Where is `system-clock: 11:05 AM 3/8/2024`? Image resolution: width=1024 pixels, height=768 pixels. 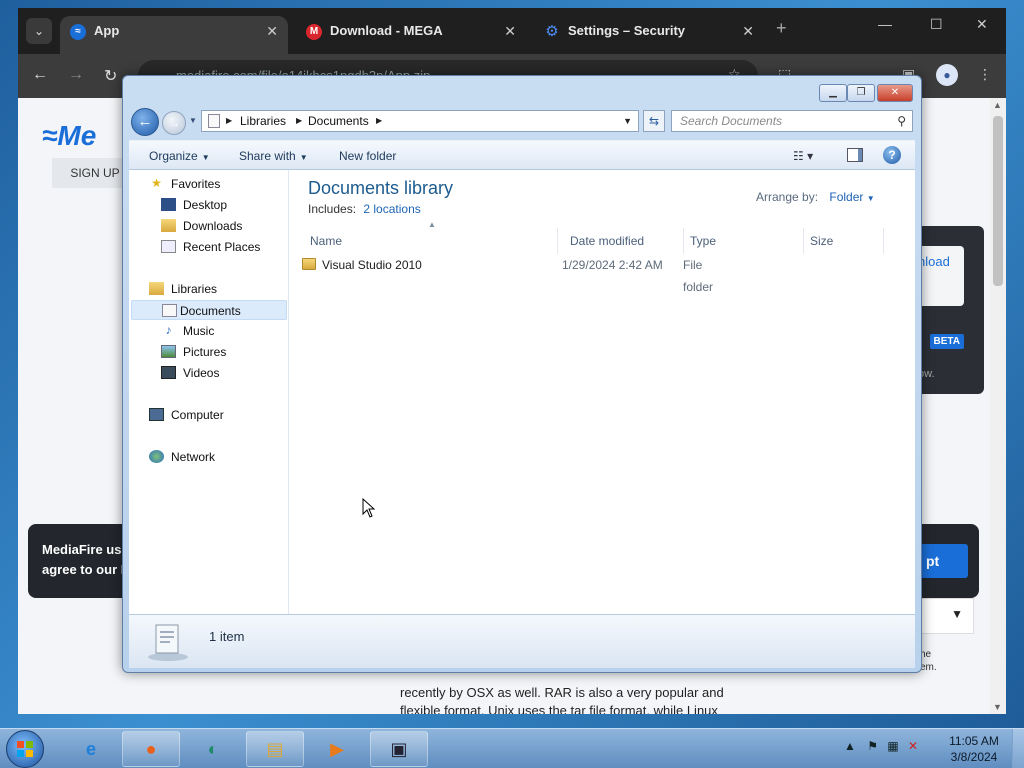
system-clock: 11:05 AM 3/8/2024 is located at coordinates (974, 749).